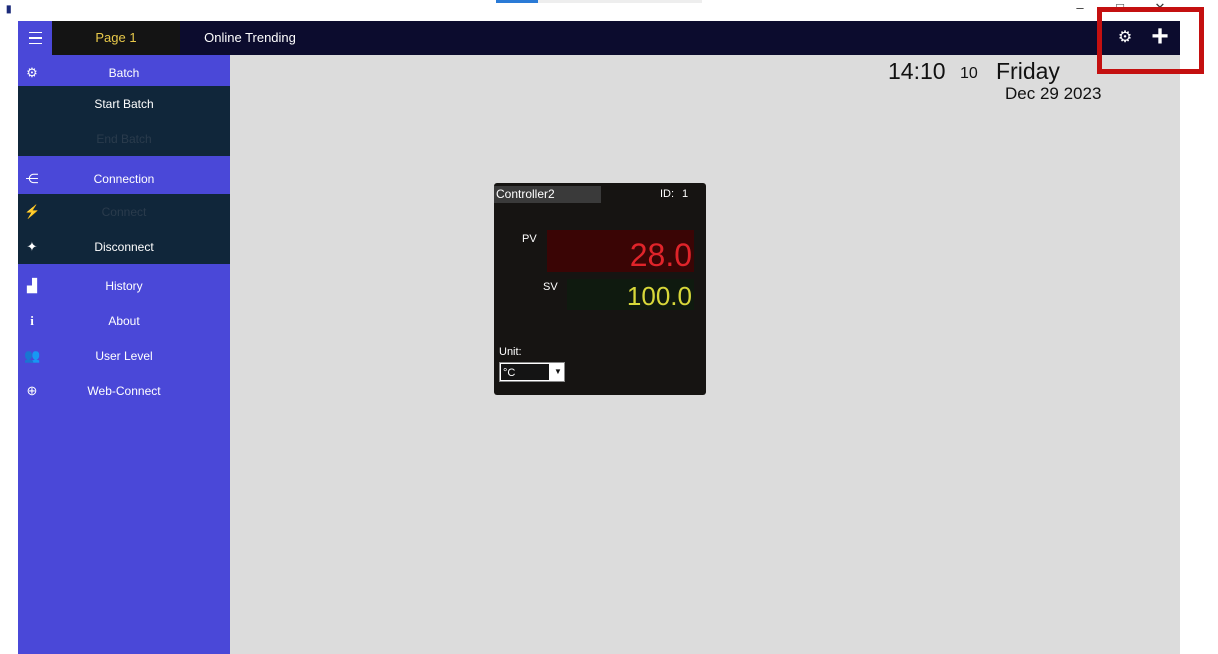  I want to click on sidebar-item-label: Connect, so click(124, 211).